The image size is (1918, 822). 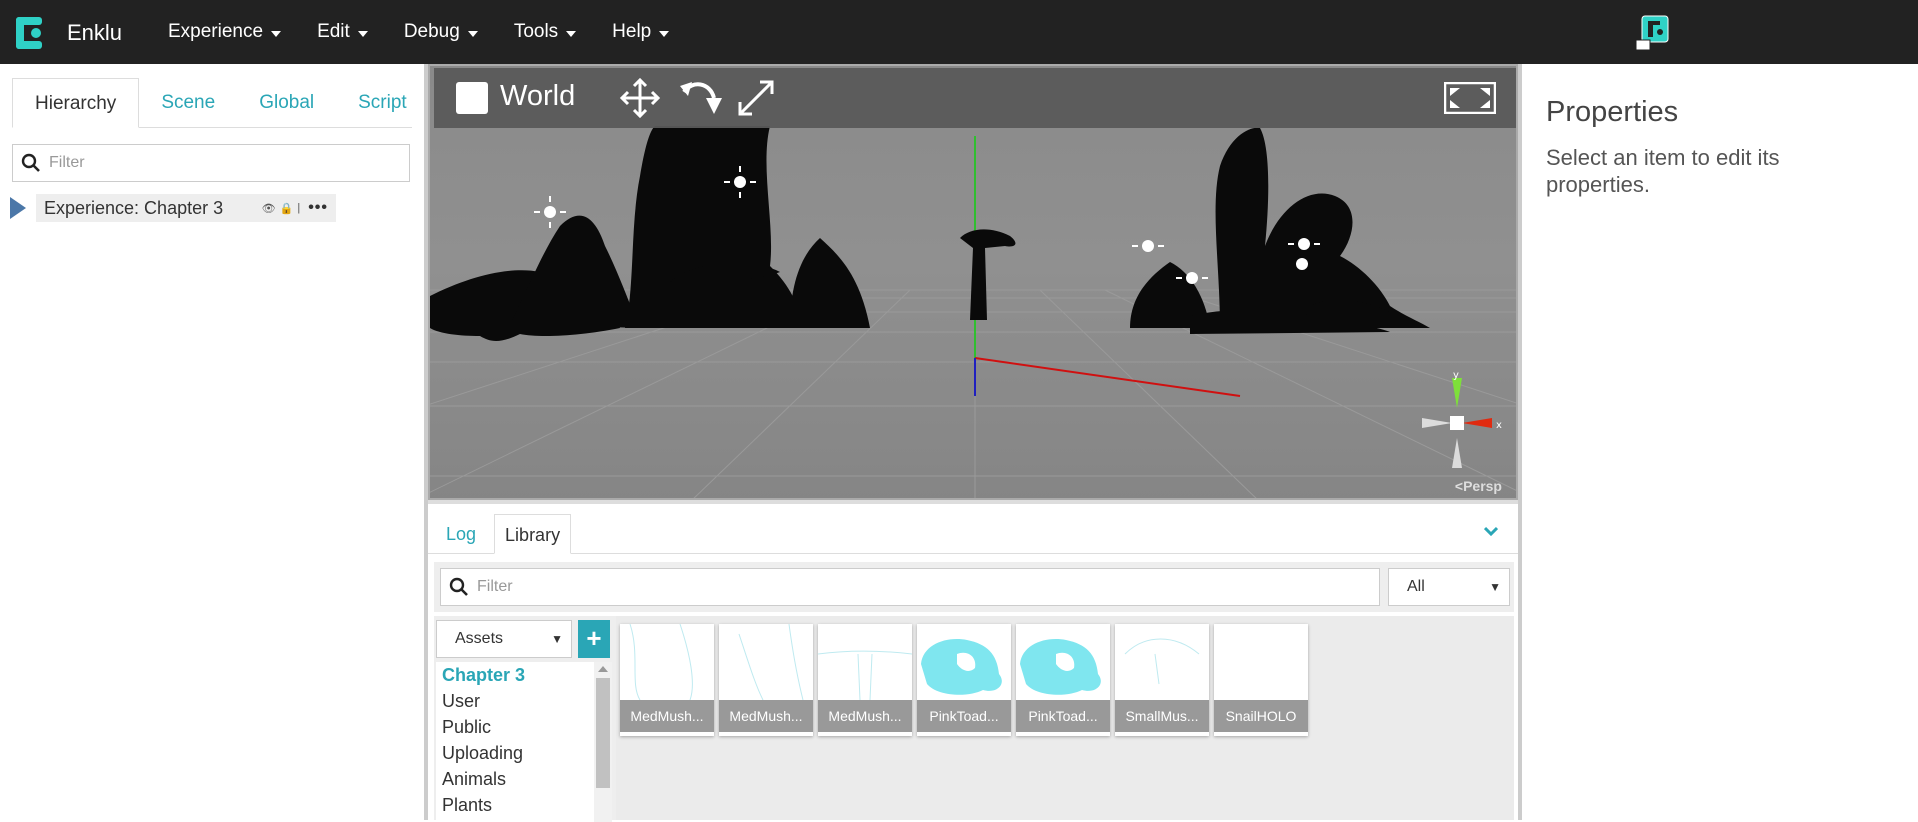 I want to click on chevron-down-icon, so click(x=1491, y=531).